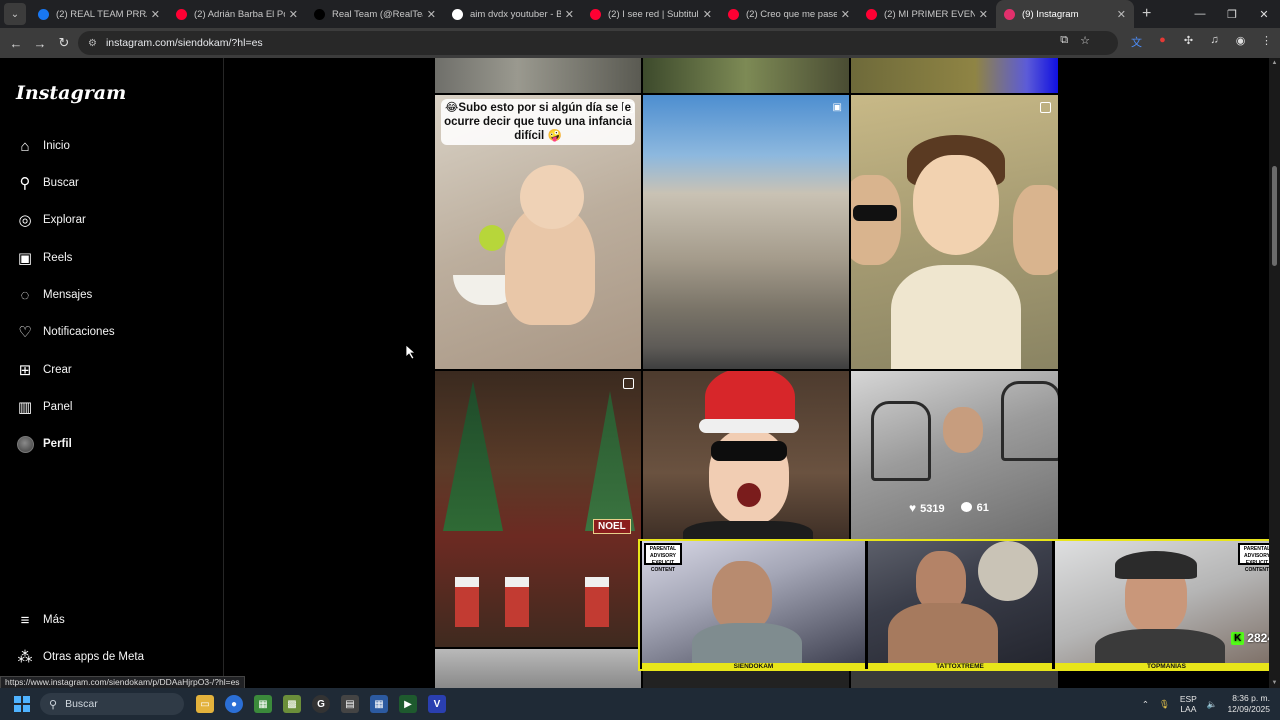  What do you see at coordinates (42, 146) in the screenshot?
I see `sidebar-item-home: ⌂ Inicio` at bounding box center [42, 146].